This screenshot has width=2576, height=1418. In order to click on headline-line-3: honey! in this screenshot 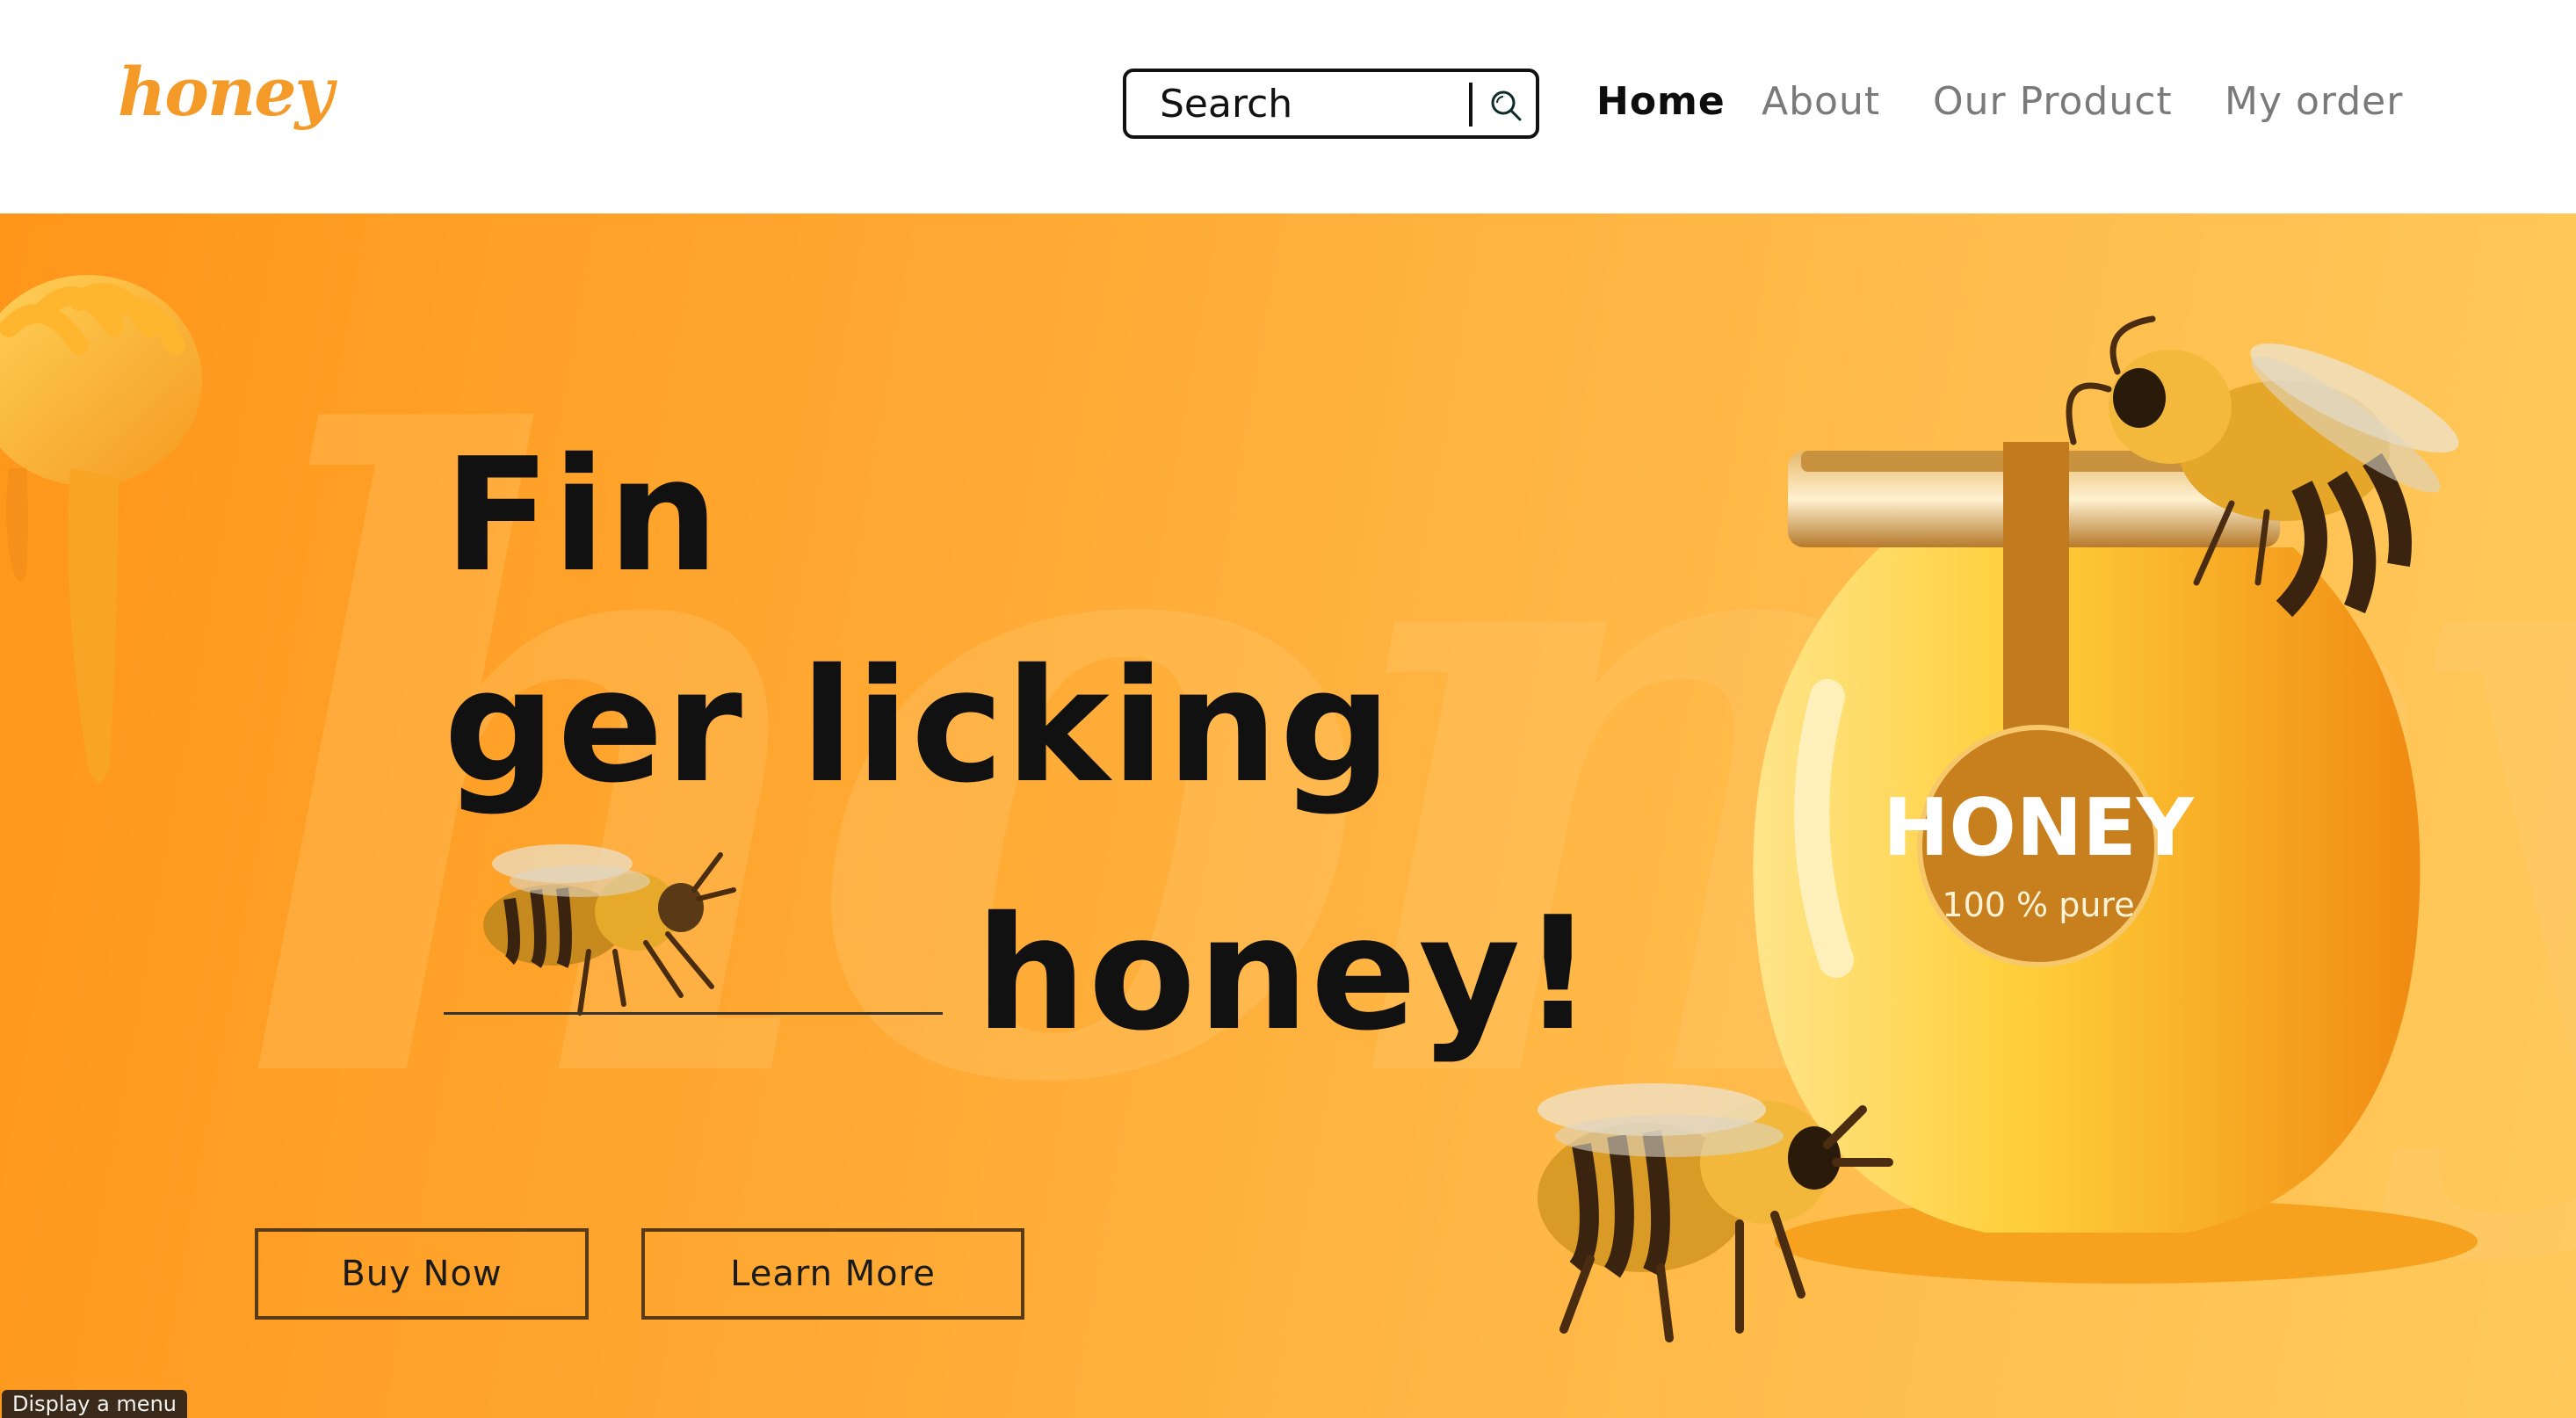, I will do `click(1285, 974)`.